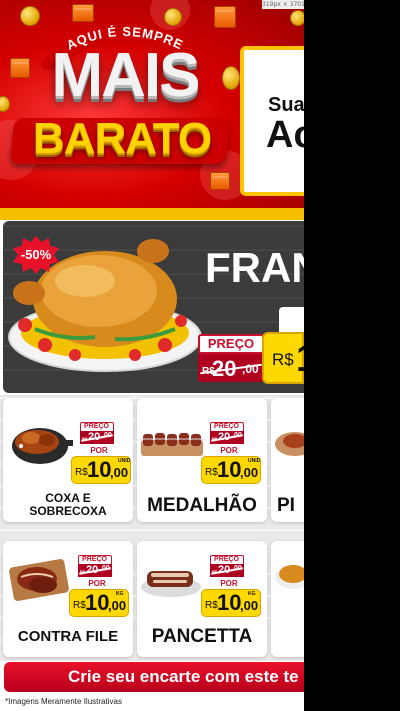 This screenshot has width=400, height=711. Describe the element at coordinates (287, 599) in the screenshot. I see `product-card` at that location.